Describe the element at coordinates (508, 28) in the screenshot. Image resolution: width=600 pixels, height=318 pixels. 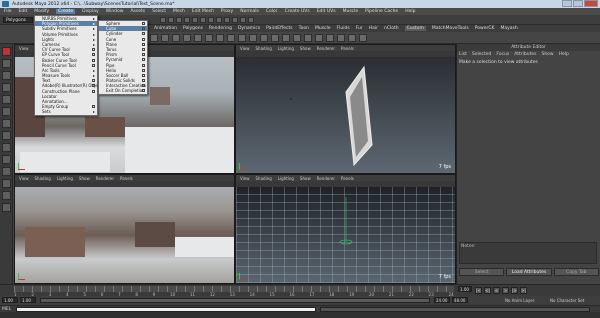
I see `shelf-tab-mayash: Mayash` at that location.